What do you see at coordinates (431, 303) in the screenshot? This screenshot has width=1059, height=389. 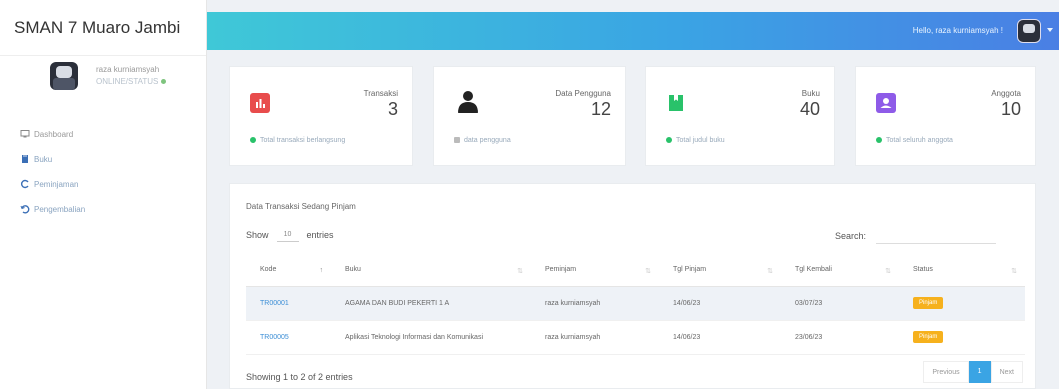 I see `cell-buku: AGAMA DAN BUDI PEKERTI 1 A` at bounding box center [431, 303].